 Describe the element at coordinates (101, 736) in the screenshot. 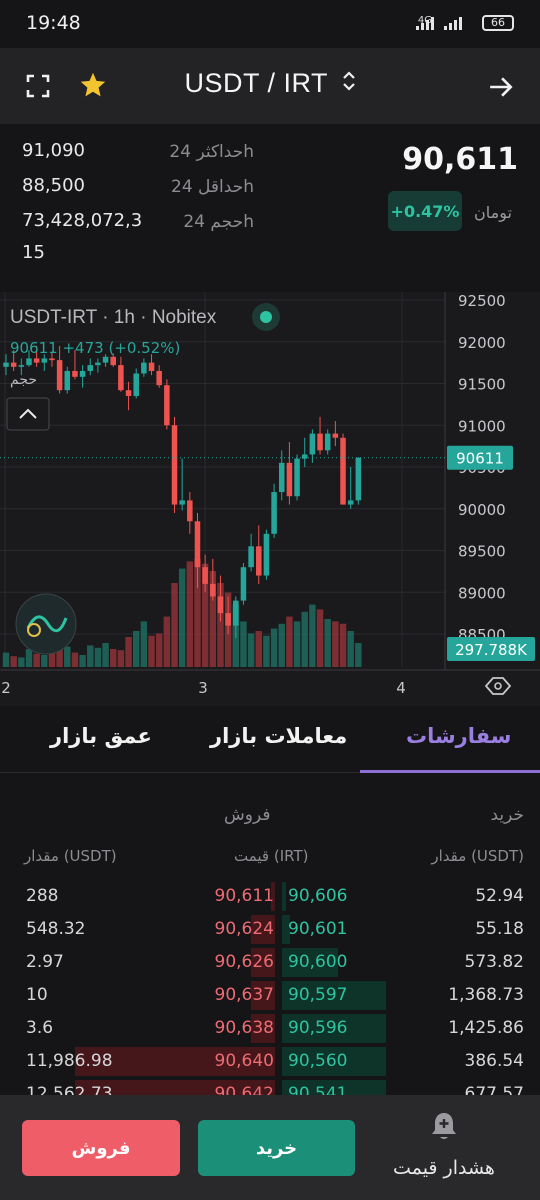

I see `tab-market-depth: عمق بازار` at that location.